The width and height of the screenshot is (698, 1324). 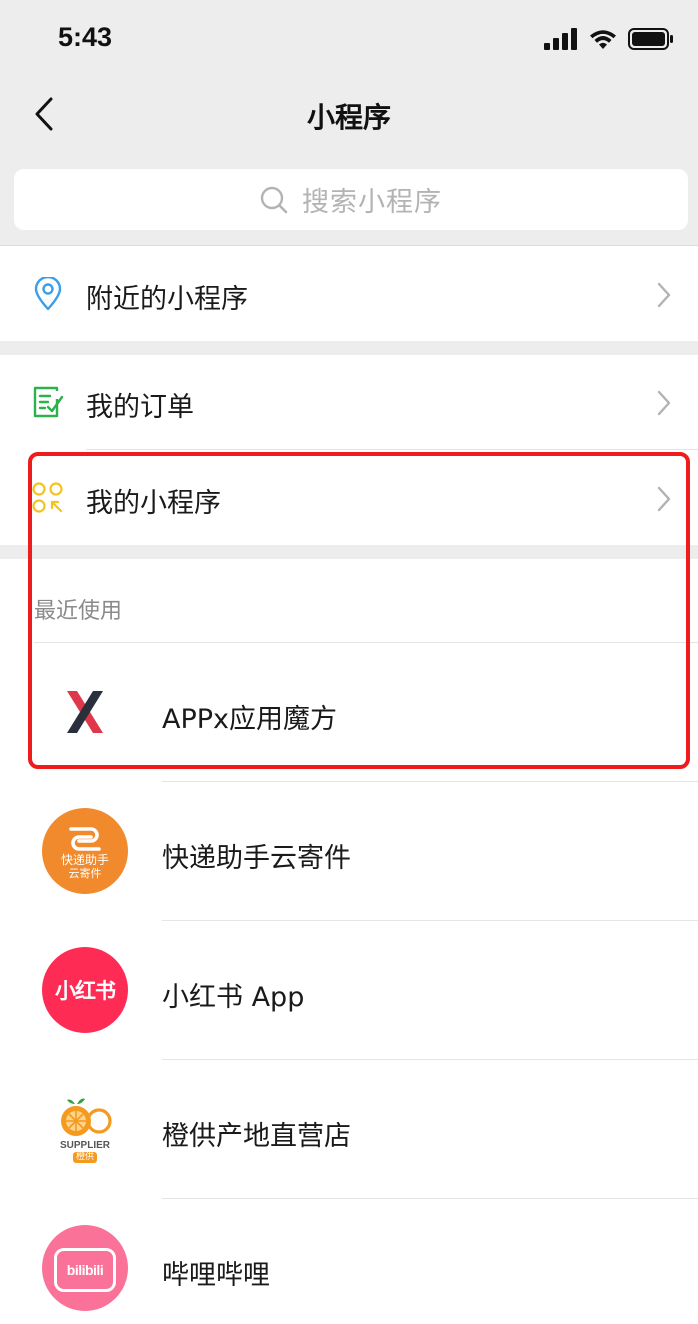 I want to click on express-logo-text: 快递助手, so click(x=84, y=859).